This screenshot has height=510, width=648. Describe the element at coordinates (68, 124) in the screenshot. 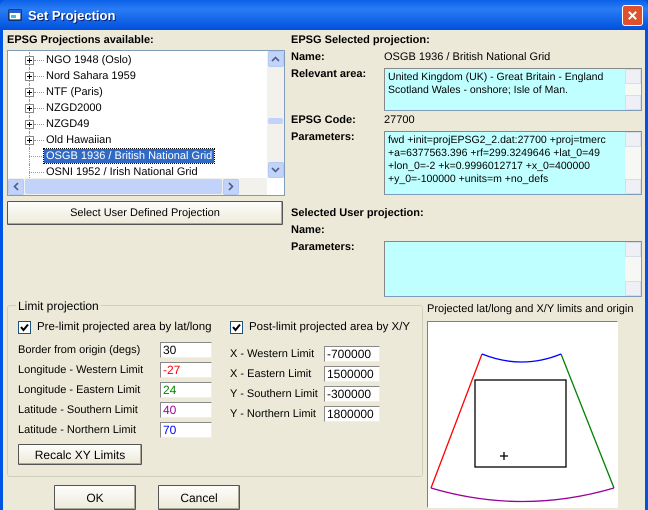

I see `tree-item: NZGD49` at that location.